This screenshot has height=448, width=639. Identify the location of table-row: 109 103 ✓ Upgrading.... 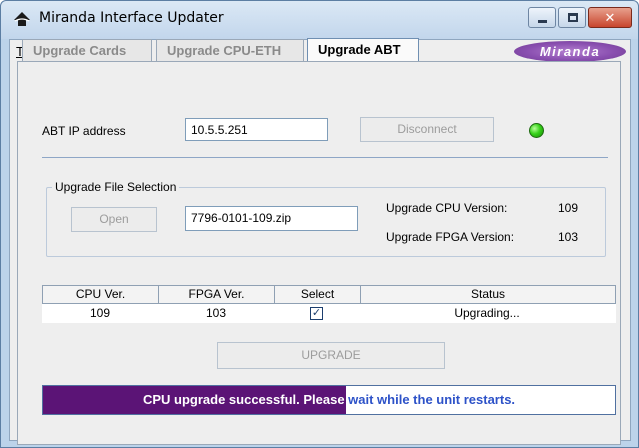
(329, 313).